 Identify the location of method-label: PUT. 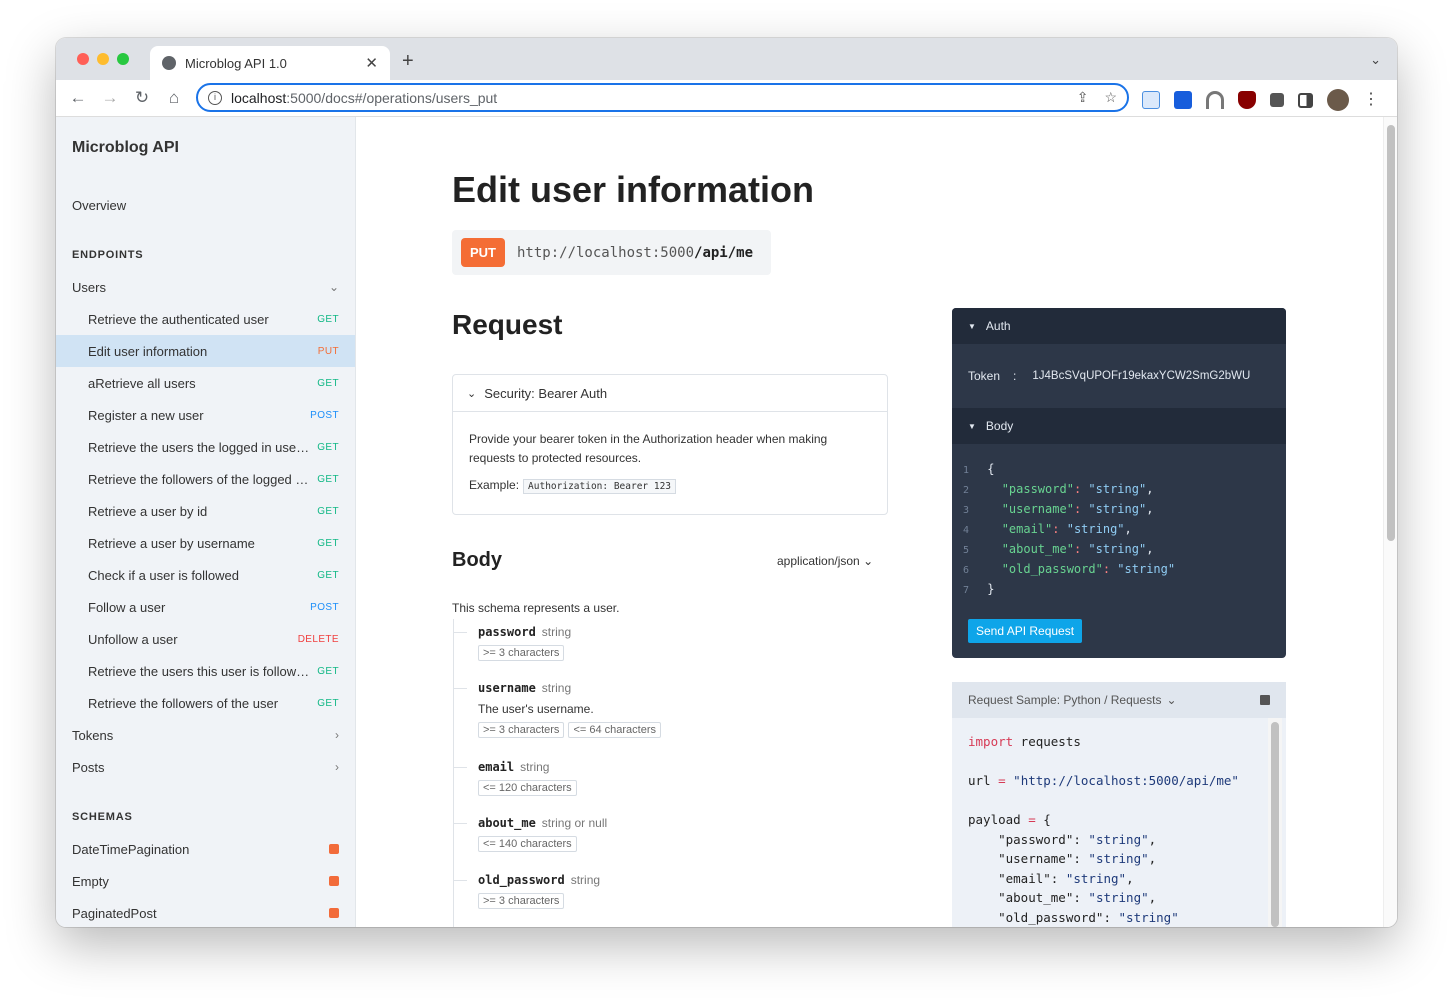
(328, 351).